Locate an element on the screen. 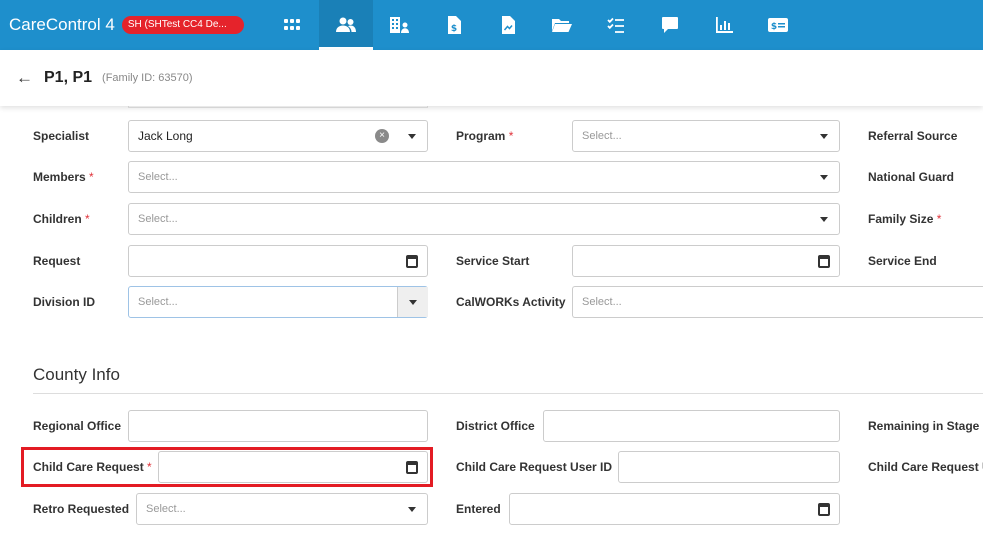 The height and width of the screenshot is (538, 983). nav-billing-button: $ is located at coordinates (454, 25).